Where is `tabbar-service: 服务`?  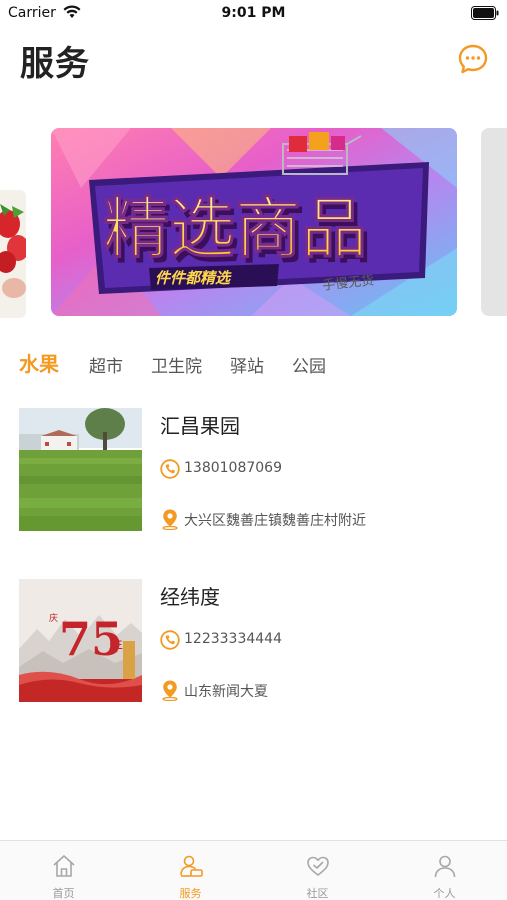 tabbar-service: 服务 is located at coordinates (190, 870).